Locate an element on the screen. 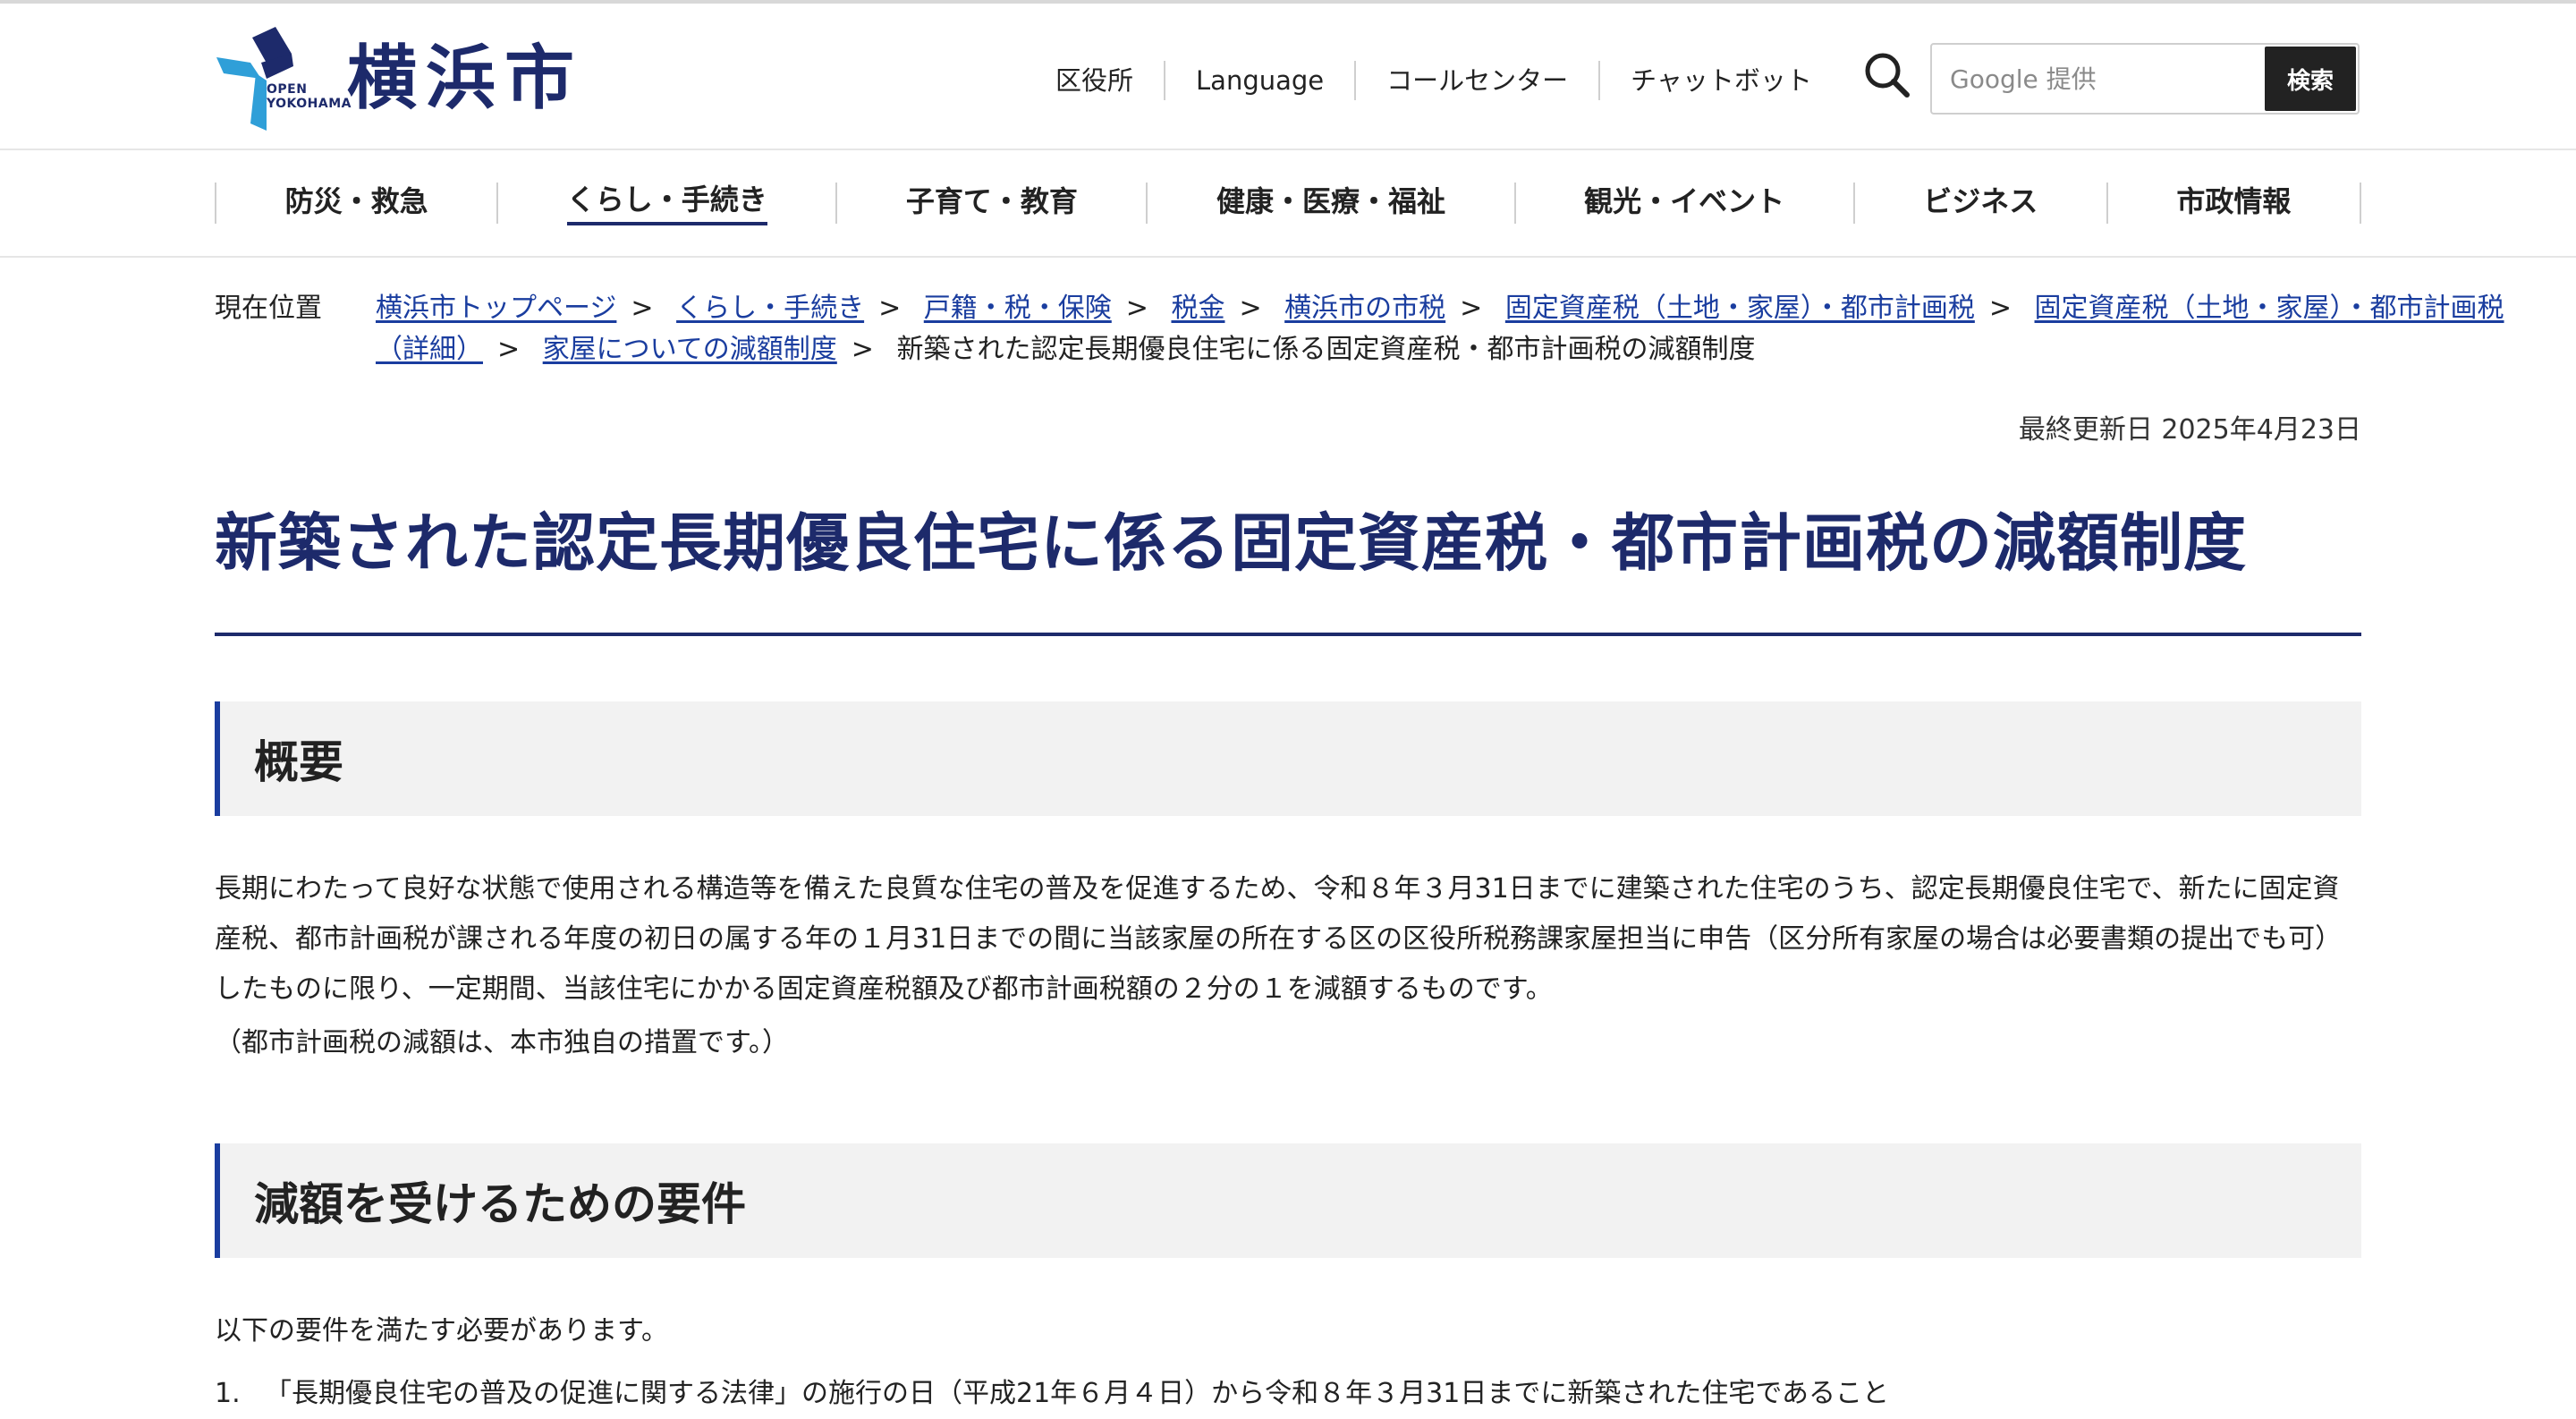  nav-disaster-emergency: 防災・救急 is located at coordinates (356, 203).